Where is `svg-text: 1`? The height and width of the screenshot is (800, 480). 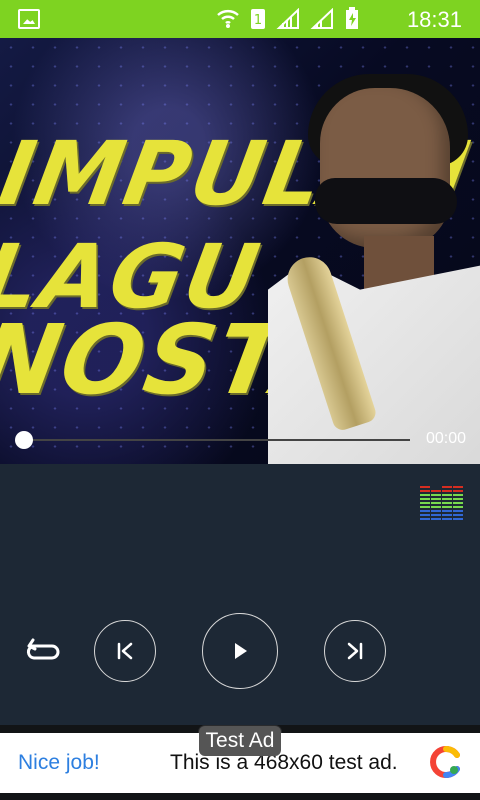 svg-text: 1 is located at coordinates (258, 20).